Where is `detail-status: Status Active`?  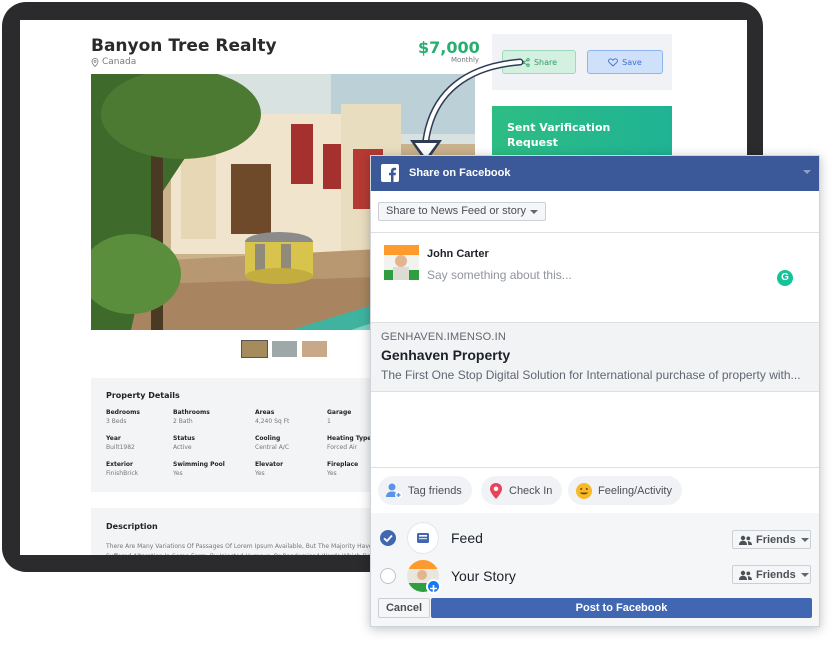 detail-status: Status Active is located at coordinates (184, 443).